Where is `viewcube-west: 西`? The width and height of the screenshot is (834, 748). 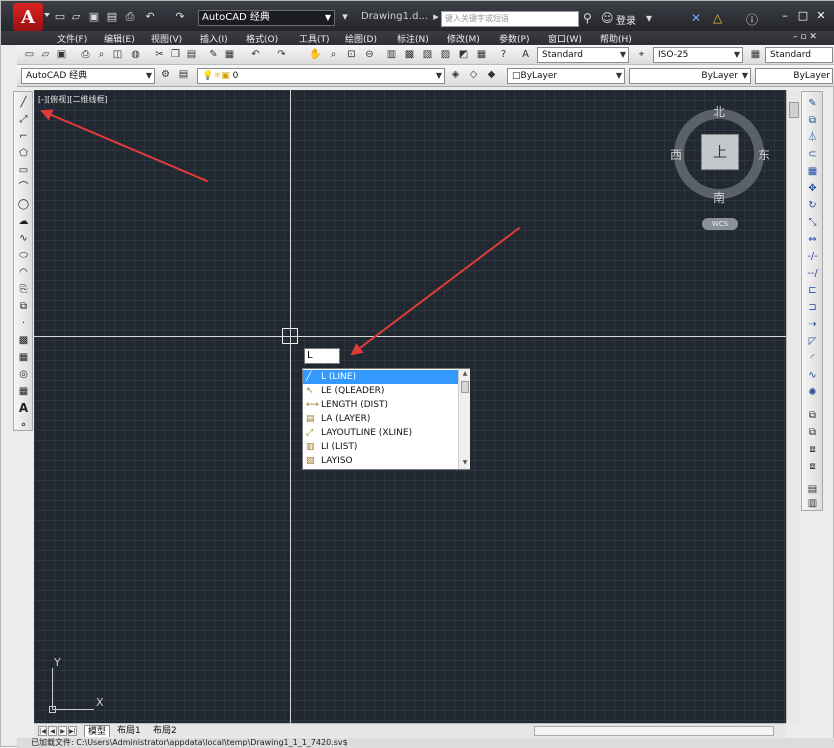
viewcube-west: 西 is located at coordinates (676, 154).